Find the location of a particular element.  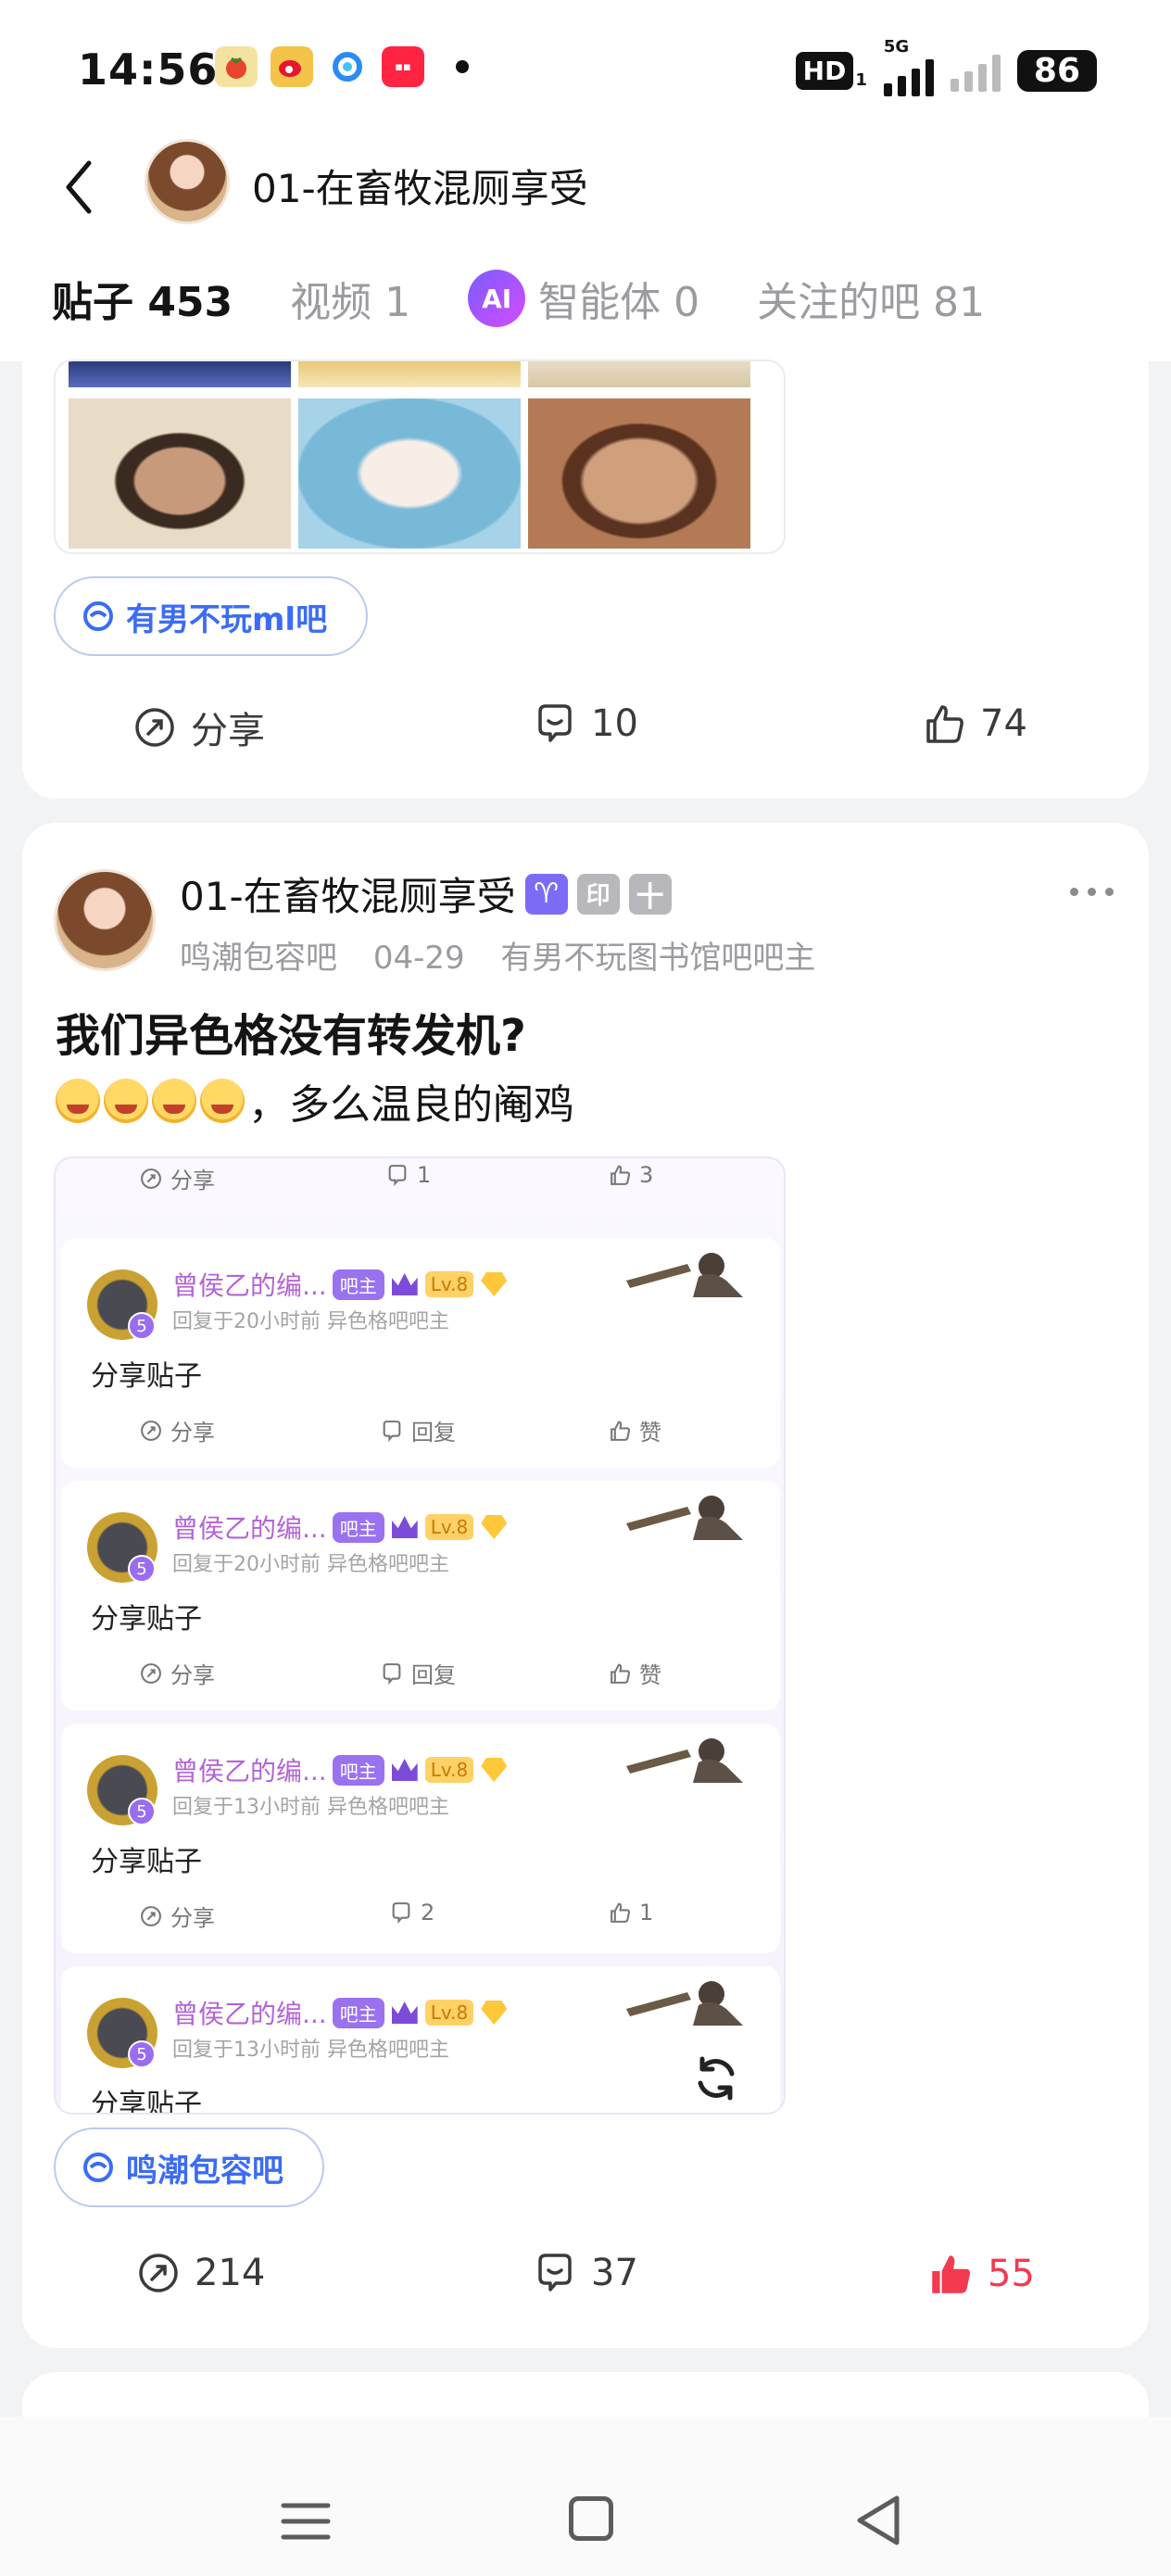

author-avatar is located at coordinates (105, 920).